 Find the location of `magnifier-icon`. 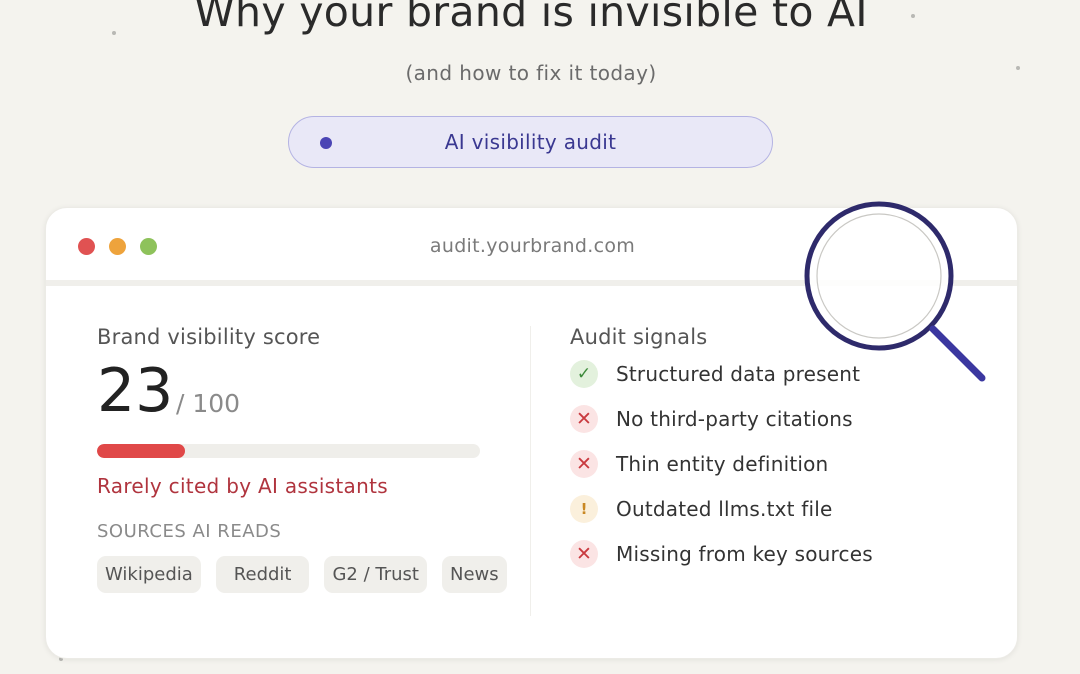

magnifier-icon is located at coordinates (895, 291).